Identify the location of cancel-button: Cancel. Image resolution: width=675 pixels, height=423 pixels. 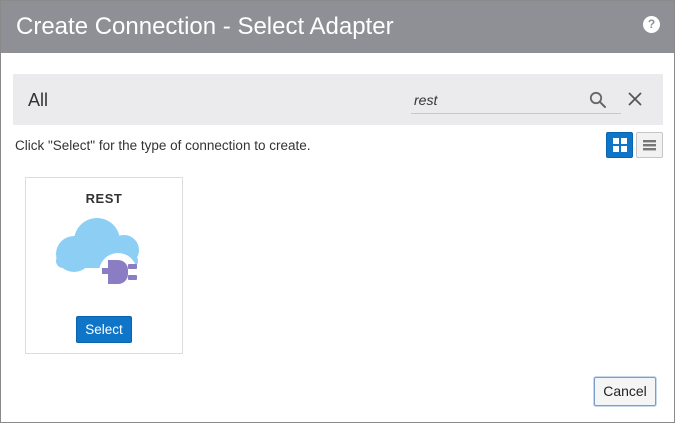
(625, 391).